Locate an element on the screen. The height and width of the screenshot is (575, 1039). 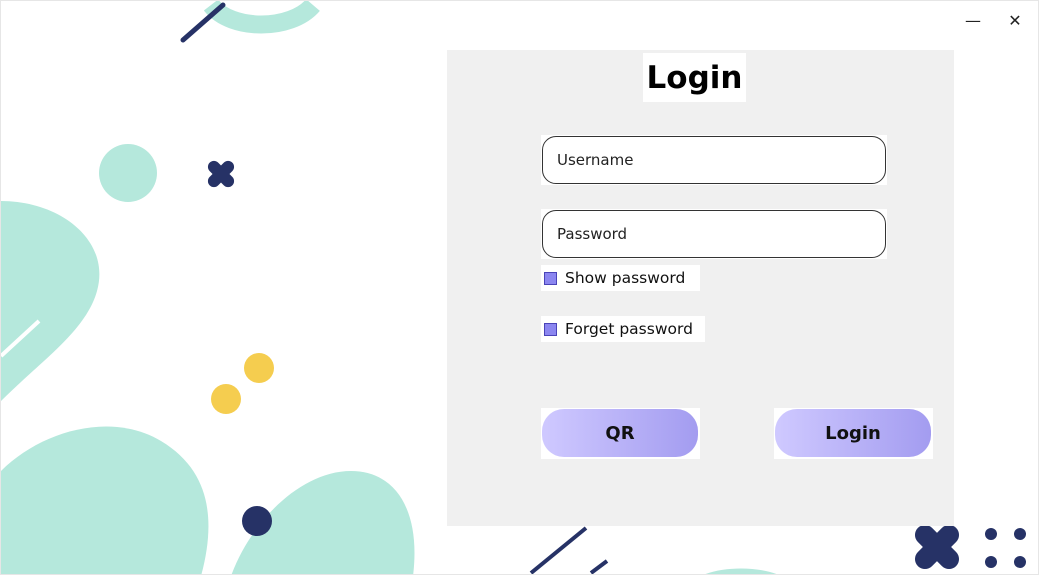
page-title: Login is located at coordinates (694, 77).